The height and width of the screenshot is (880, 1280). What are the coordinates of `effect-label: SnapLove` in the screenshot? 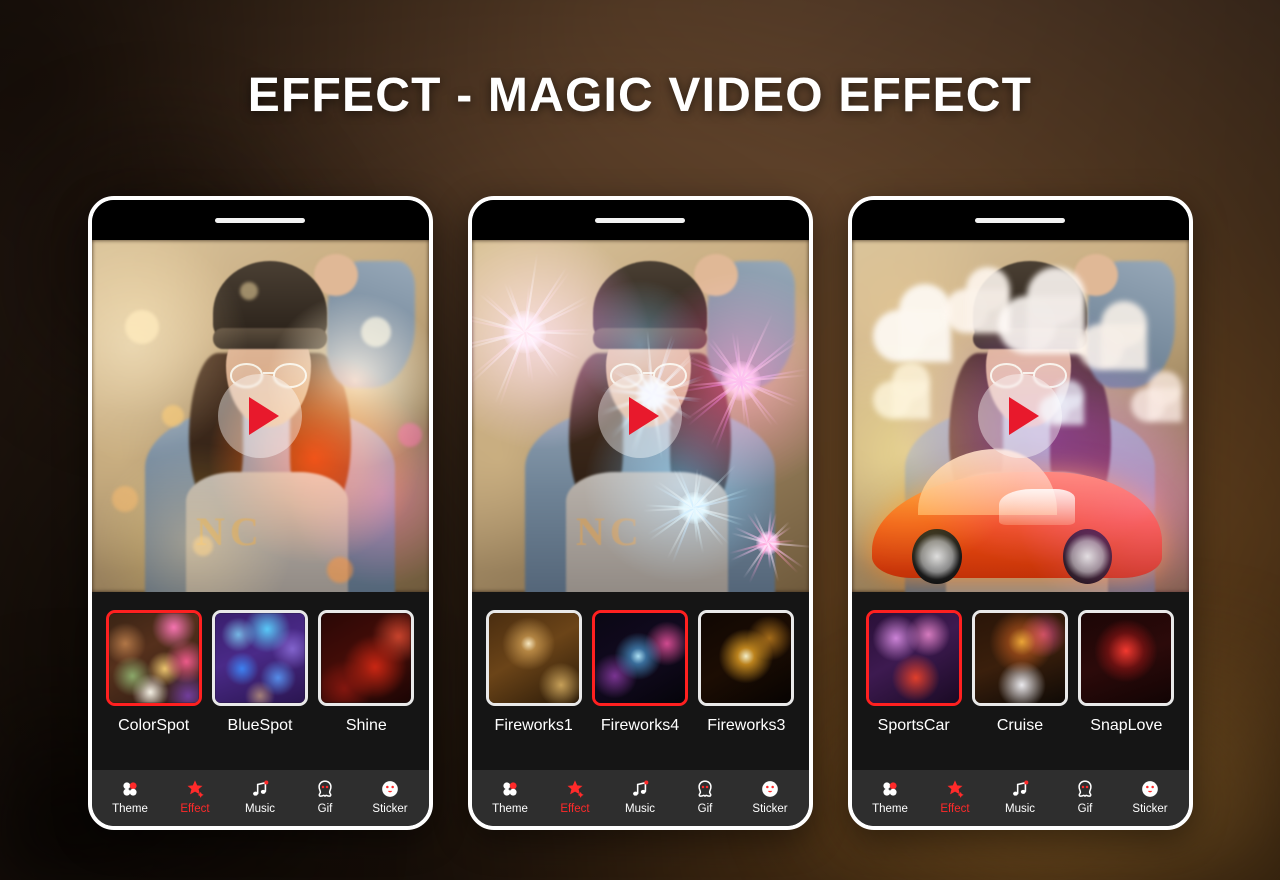 It's located at (1126, 725).